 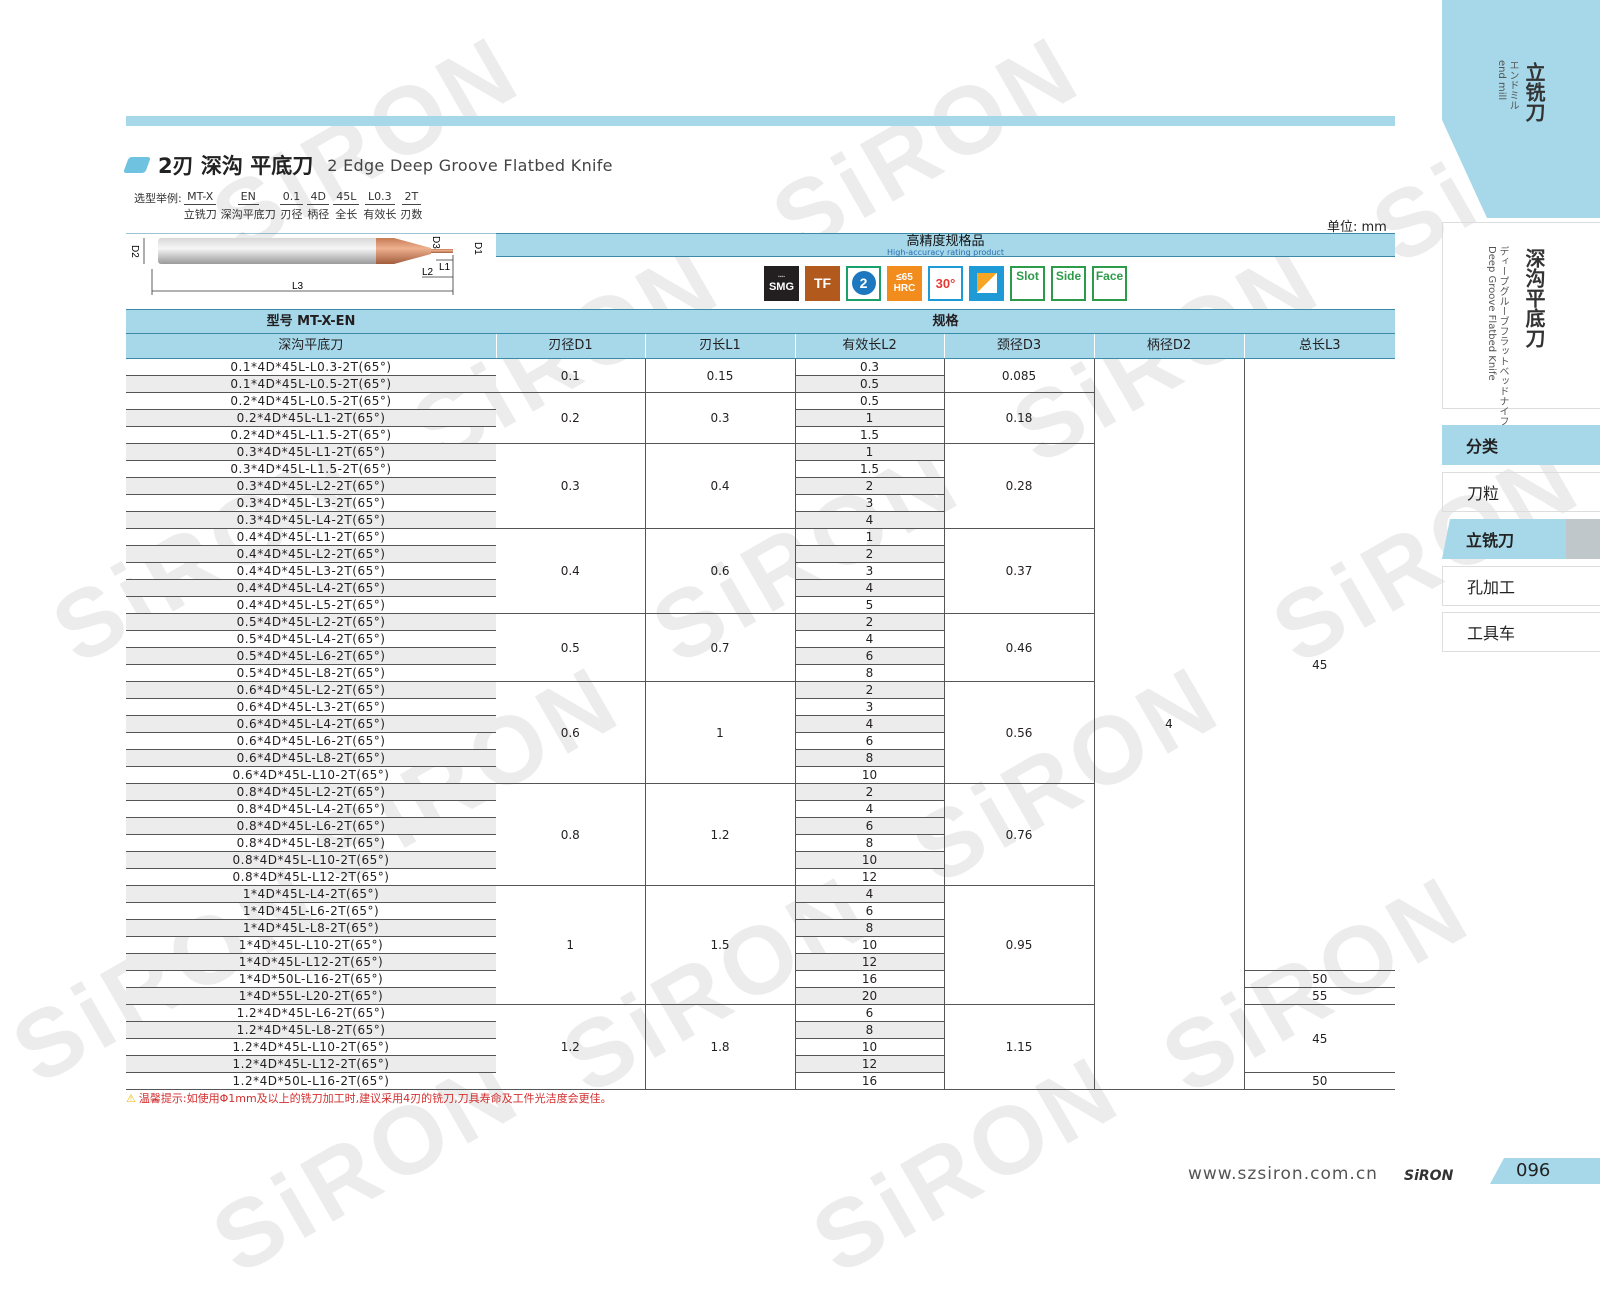 What do you see at coordinates (1521, 632) in the screenshot?
I see `nav-item-tool-cart: 工具车` at bounding box center [1521, 632].